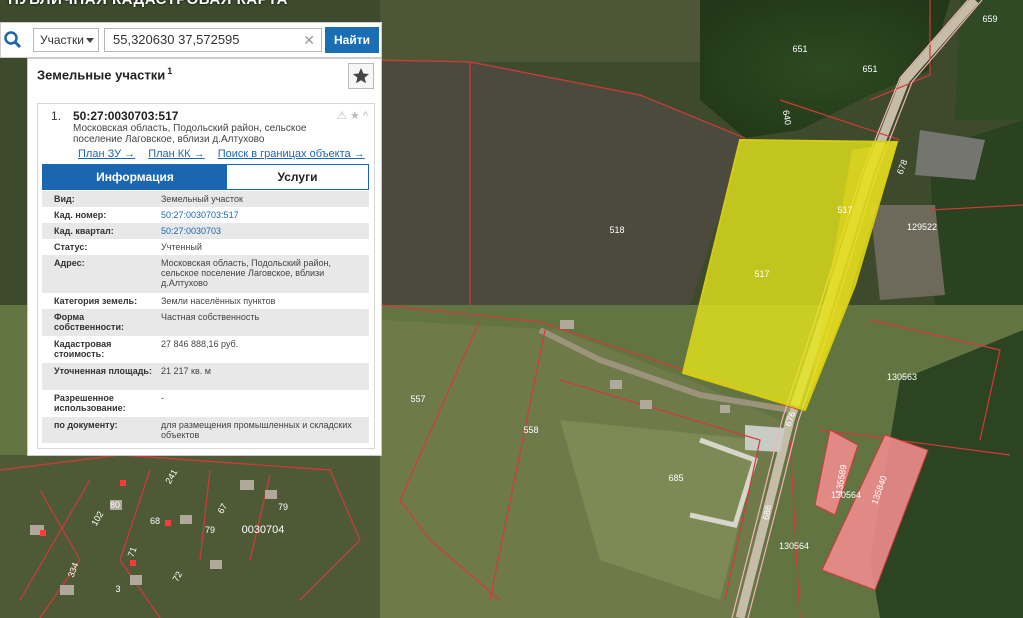 Image resolution: width=1023 pixels, height=618 pixels. Describe the element at coordinates (352, 115) in the screenshot. I see `result-action-icons: ⚠ ★ ^` at that location.